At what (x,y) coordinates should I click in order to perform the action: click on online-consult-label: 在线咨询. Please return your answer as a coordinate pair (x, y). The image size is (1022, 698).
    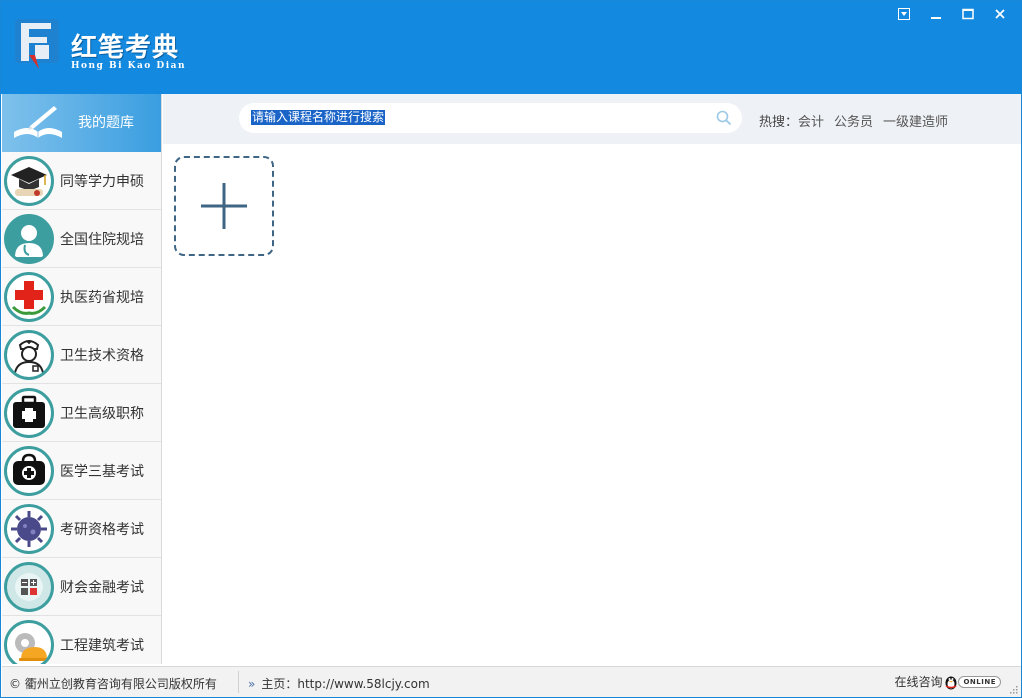
    Looking at the image, I should click on (918, 682).